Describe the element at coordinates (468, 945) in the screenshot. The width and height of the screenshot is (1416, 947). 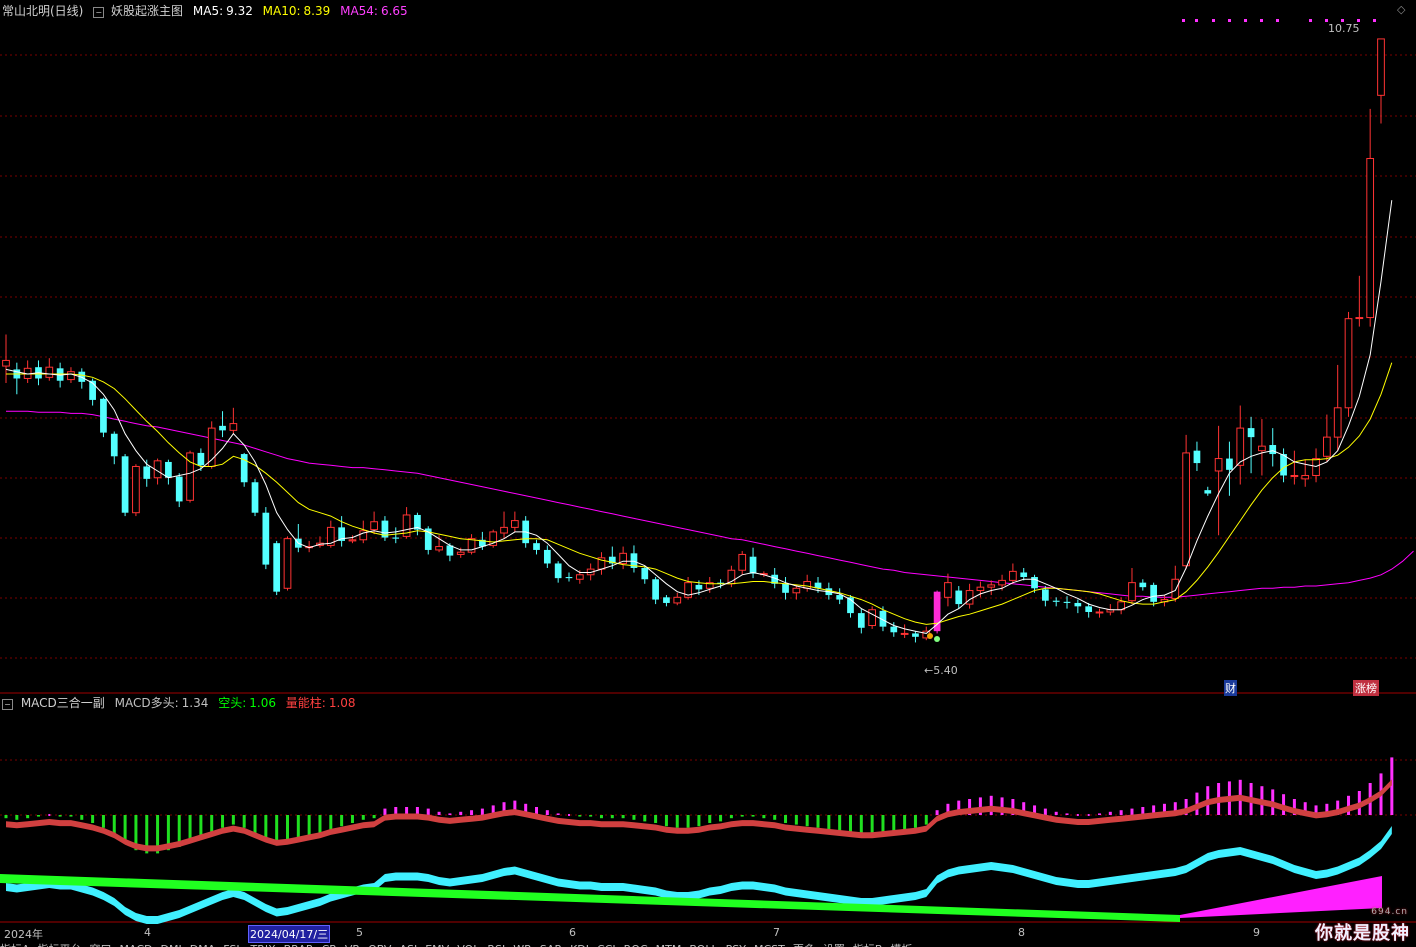
I see `indicator-tab: VOL` at that location.